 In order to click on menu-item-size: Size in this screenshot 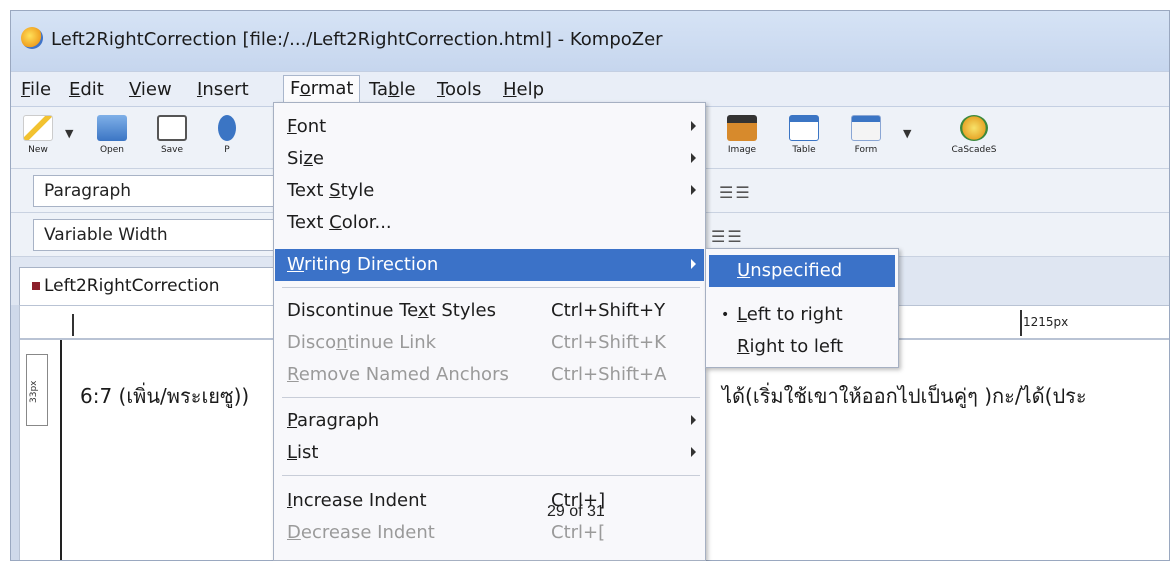, I will do `click(489, 159)`.